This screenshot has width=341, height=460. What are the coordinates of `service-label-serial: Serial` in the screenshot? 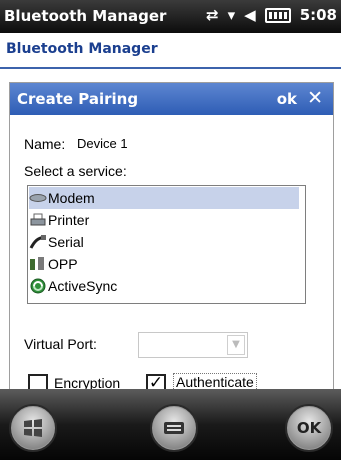 It's located at (66, 242).